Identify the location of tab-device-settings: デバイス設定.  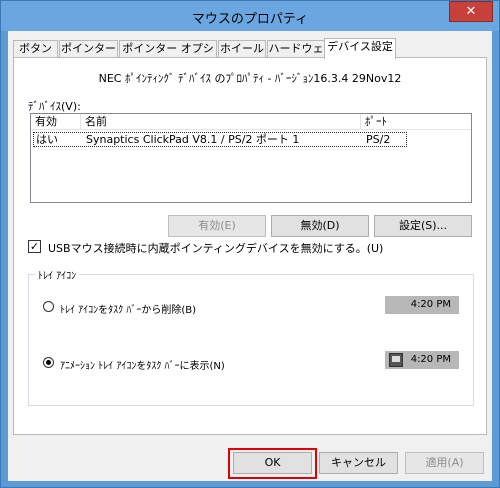
(360, 48).